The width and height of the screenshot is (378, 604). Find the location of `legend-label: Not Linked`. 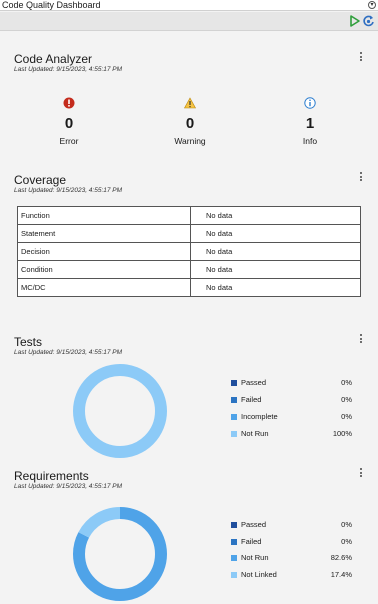

legend-label: Not Linked is located at coordinates (259, 574).